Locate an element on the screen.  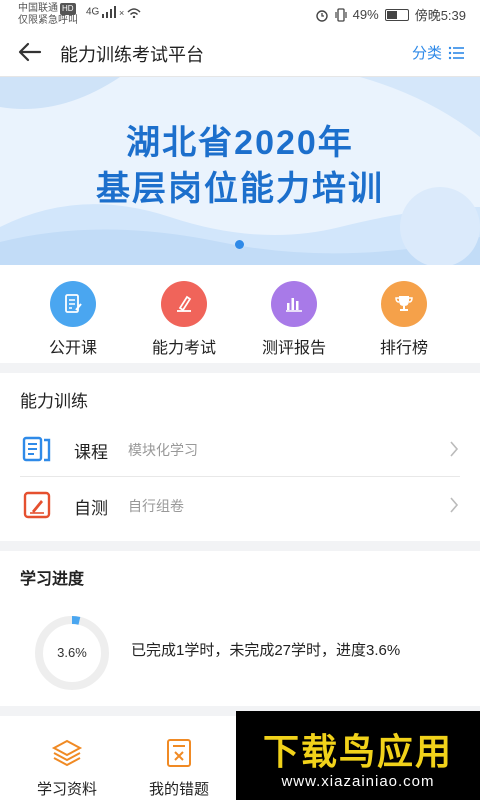
row-subtitle: 自行组卷 is located at coordinates (156, 506).